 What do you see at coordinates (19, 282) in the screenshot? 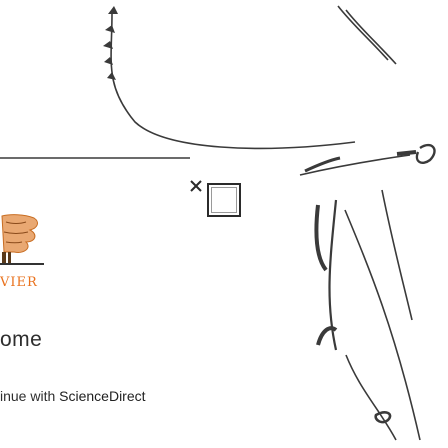
I see `publisher-name-text: VIER` at bounding box center [19, 282].